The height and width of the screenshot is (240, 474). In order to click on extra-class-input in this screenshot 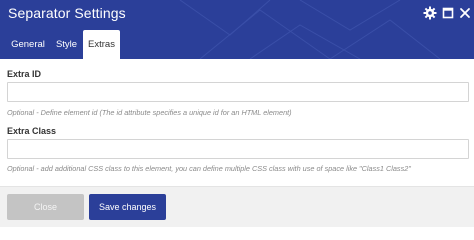, I will do `click(238, 149)`.